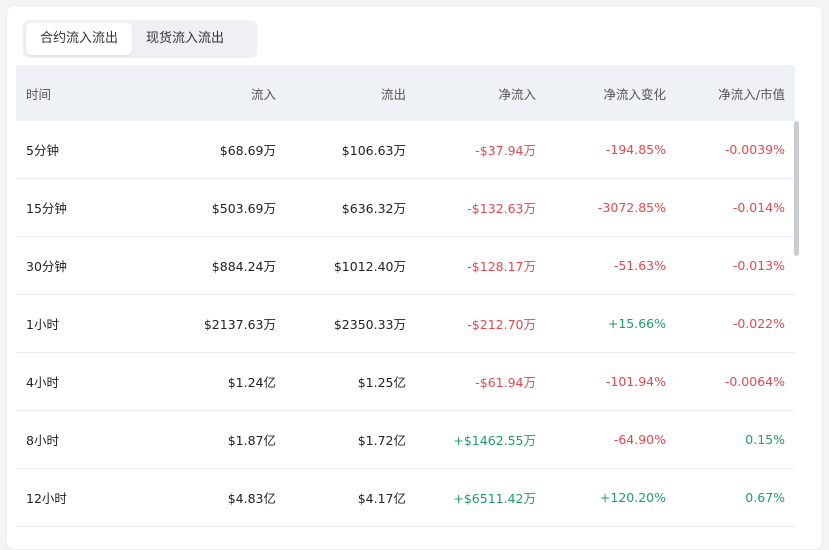 This screenshot has height=550, width=829. Describe the element at coordinates (501, 208) in the screenshot. I see `cell-net-inflow: -$132.63万` at that location.